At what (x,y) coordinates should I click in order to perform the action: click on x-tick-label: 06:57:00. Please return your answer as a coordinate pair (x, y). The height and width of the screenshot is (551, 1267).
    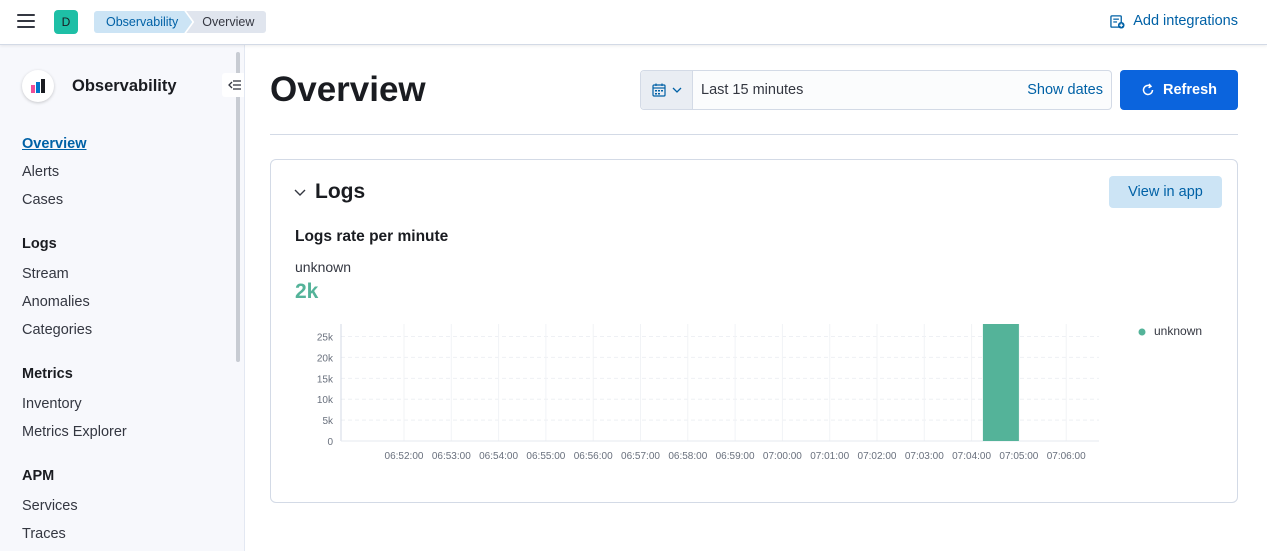
    Looking at the image, I should click on (640, 456).